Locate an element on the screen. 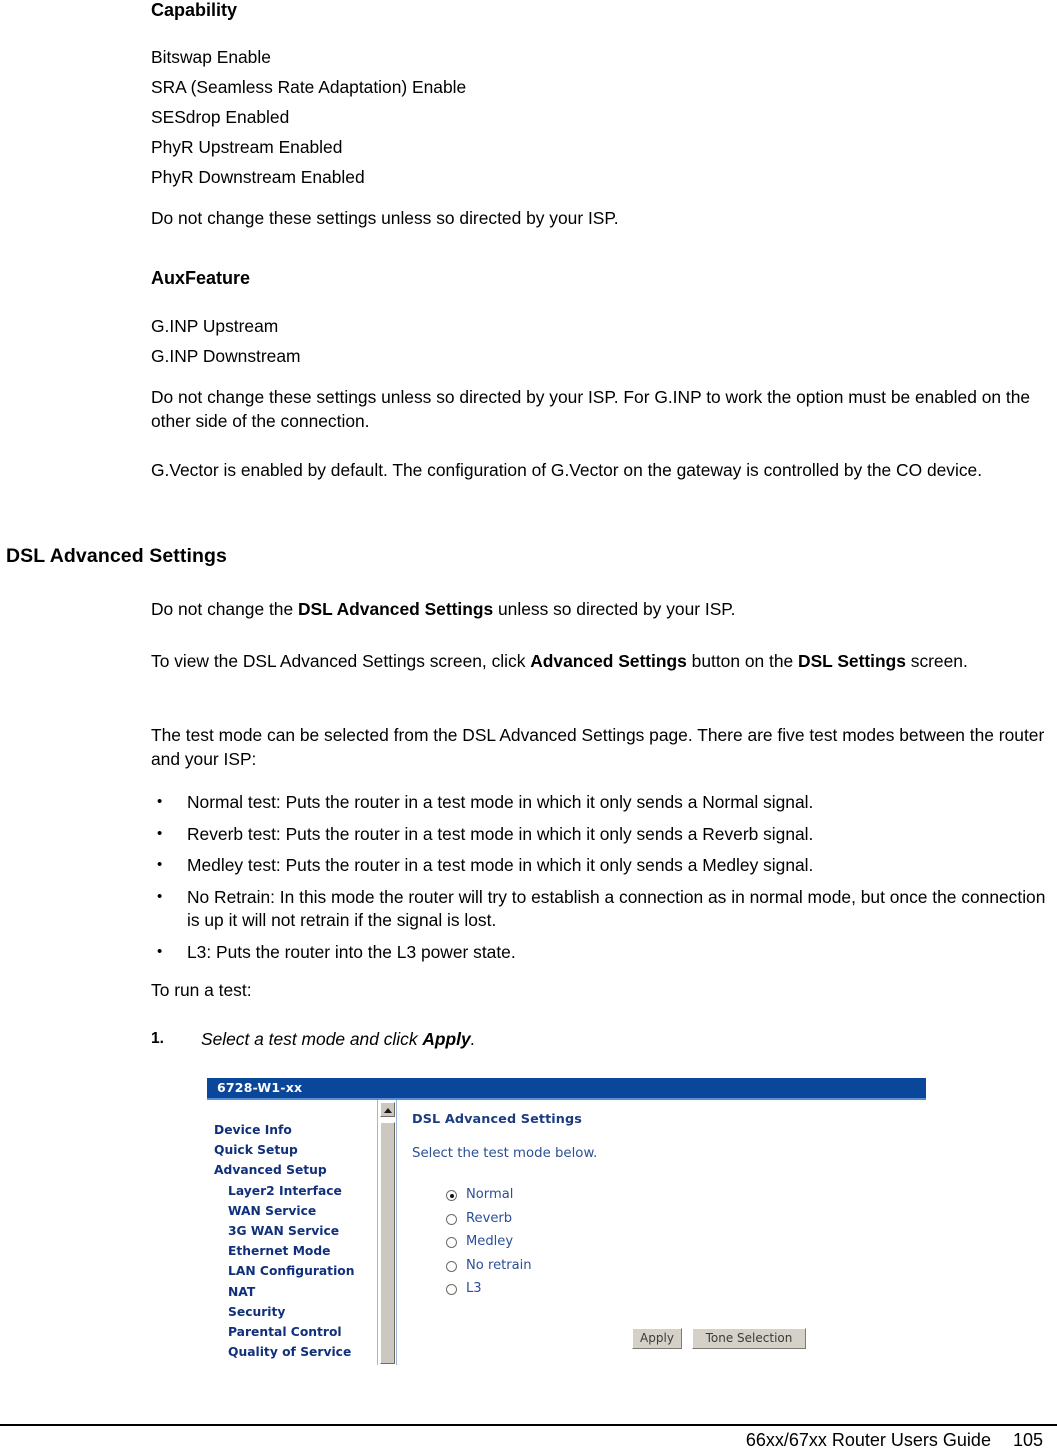 The width and height of the screenshot is (1057, 1454). sidebar-item-3g-wan-service: 3G WAN Service is located at coordinates (294, 1231).